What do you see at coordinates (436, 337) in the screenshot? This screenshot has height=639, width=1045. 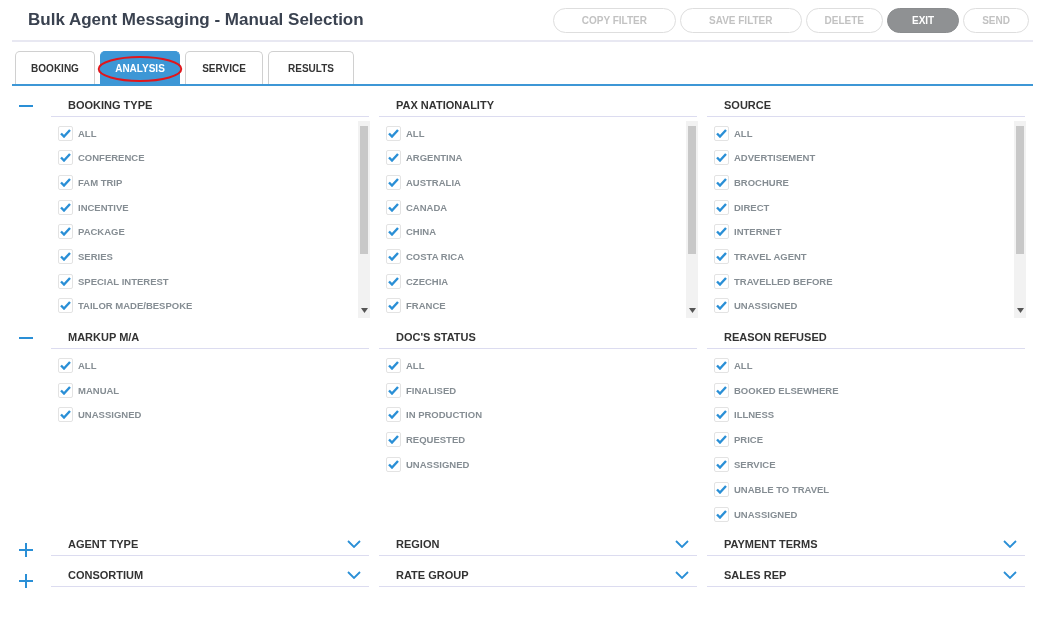 I see `section-title: DOC'S STATUS` at bounding box center [436, 337].